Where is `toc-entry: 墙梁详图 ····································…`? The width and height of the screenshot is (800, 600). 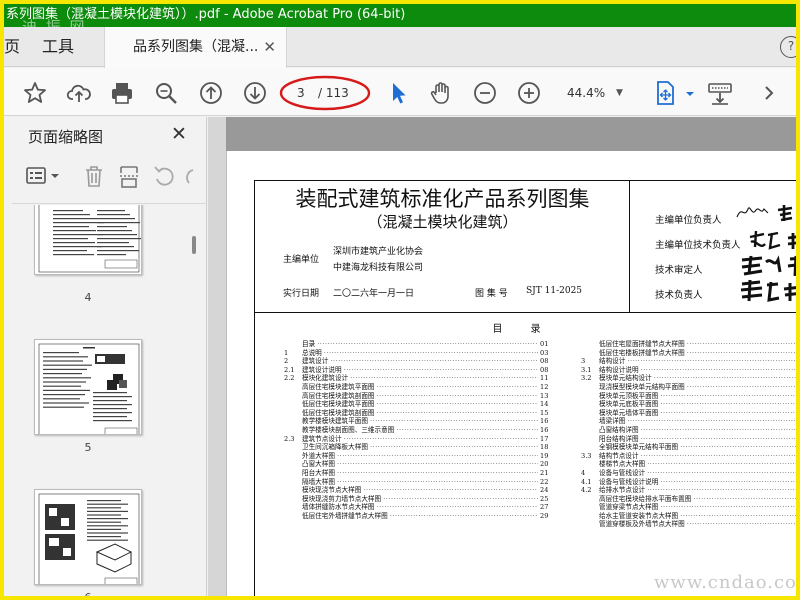 toc-entry: 墙梁详图 ····································… is located at coordinates (690, 421).